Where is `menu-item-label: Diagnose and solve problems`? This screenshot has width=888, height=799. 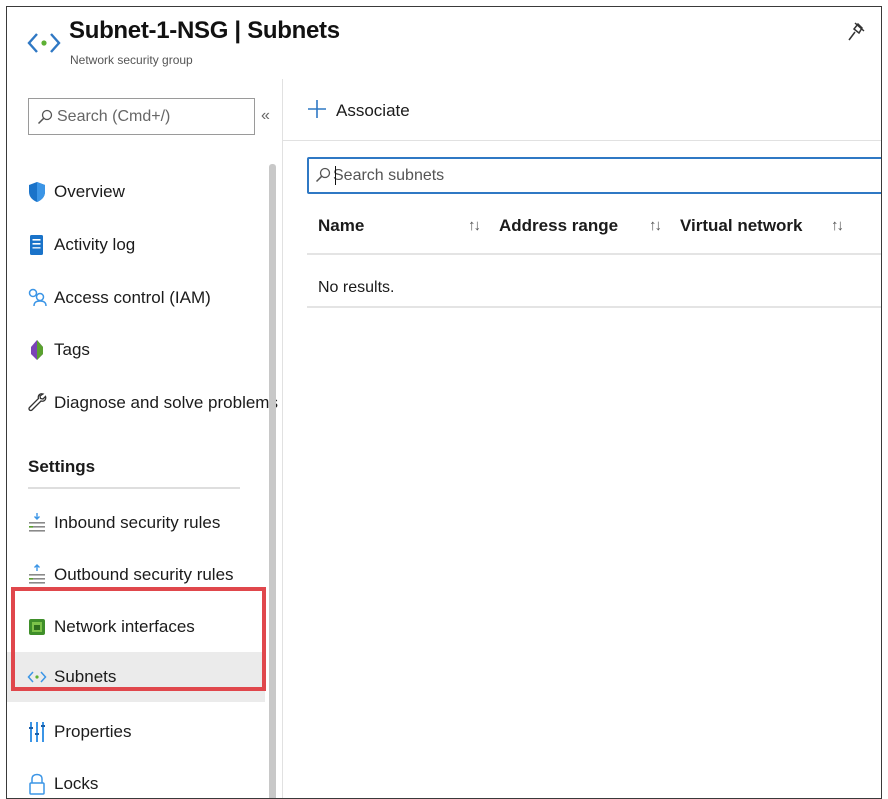 menu-item-label: Diagnose and solve problems is located at coordinates (166, 402).